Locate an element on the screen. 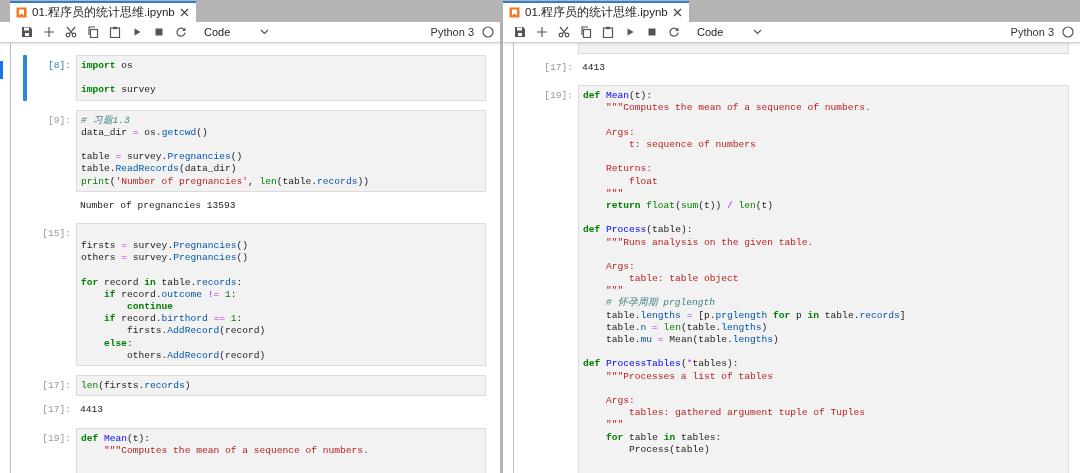 The width and height of the screenshot is (1080, 473). code-line: # 习题1.3 is located at coordinates (106, 120).